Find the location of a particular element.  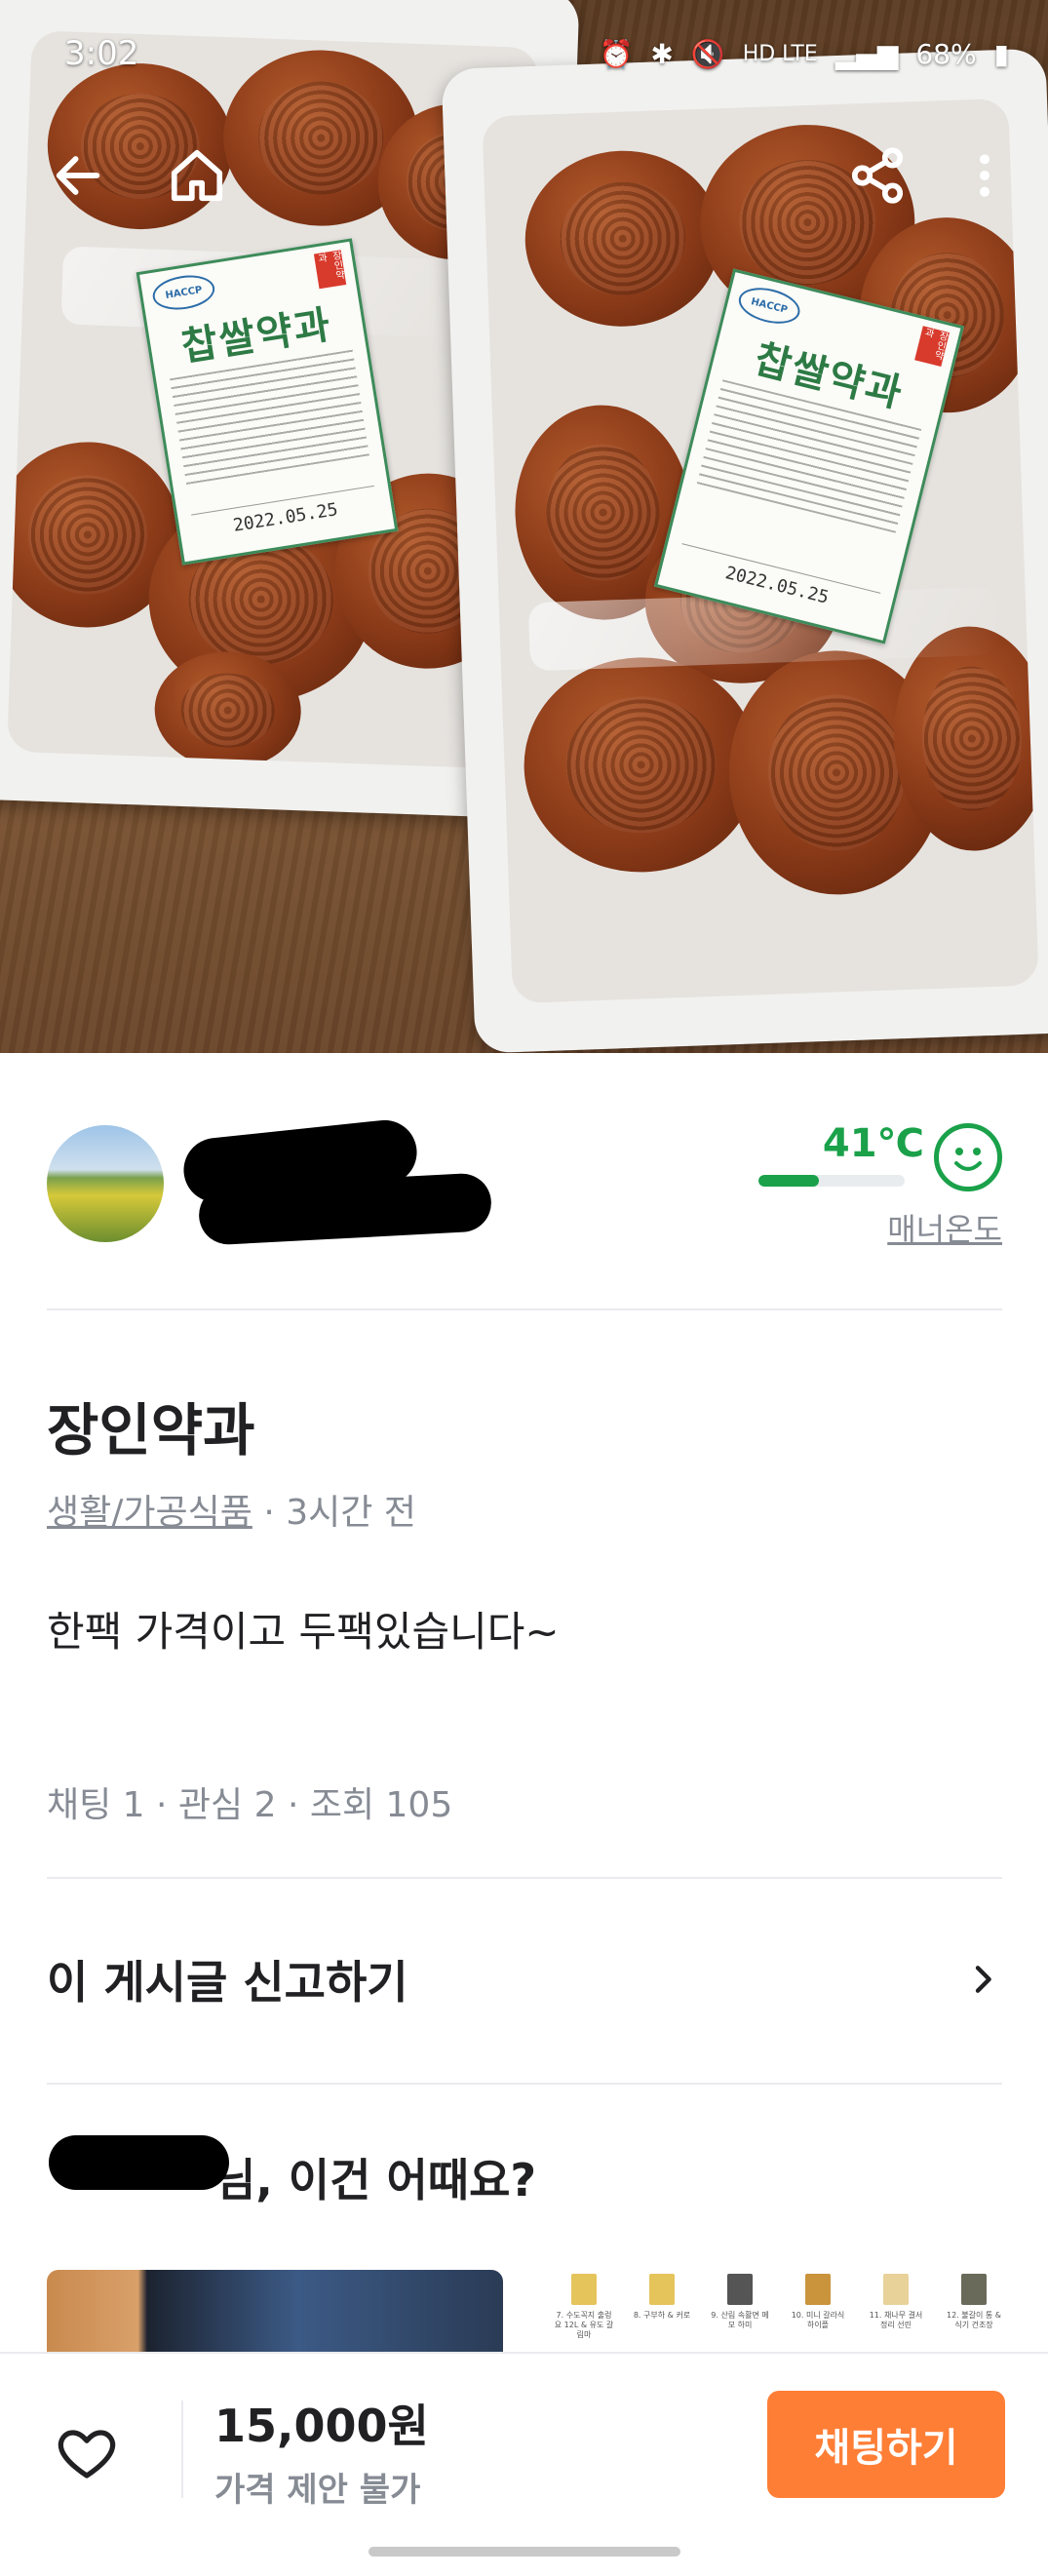

more-button is located at coordinates (984, 176).